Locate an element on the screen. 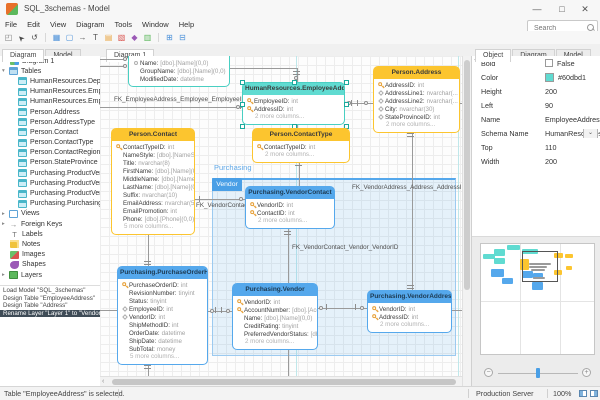 The image size is (600, 400). zoom-out-button: − is located at coordinates (488, 372).